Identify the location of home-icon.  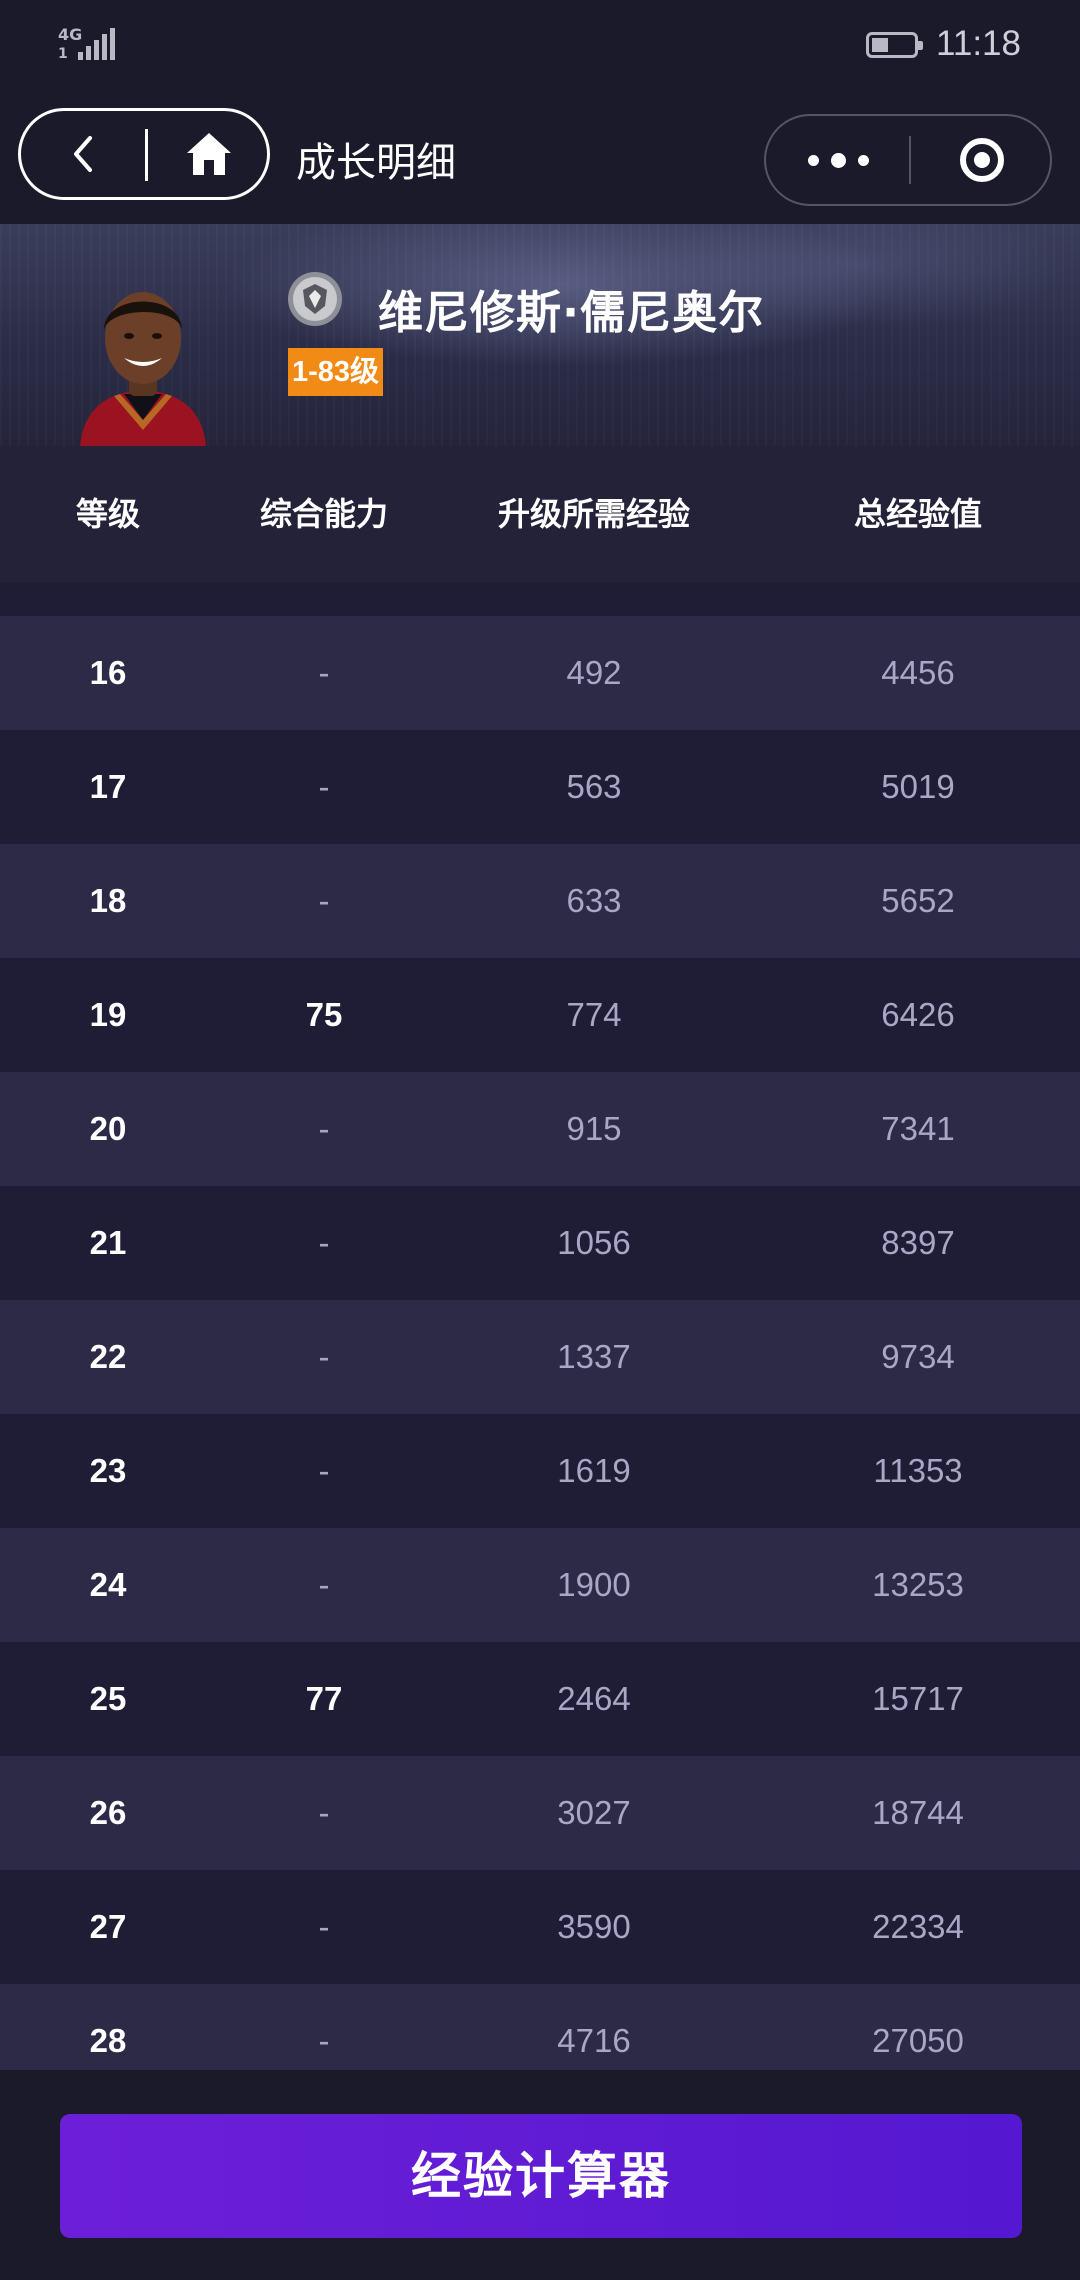
(209, 154).